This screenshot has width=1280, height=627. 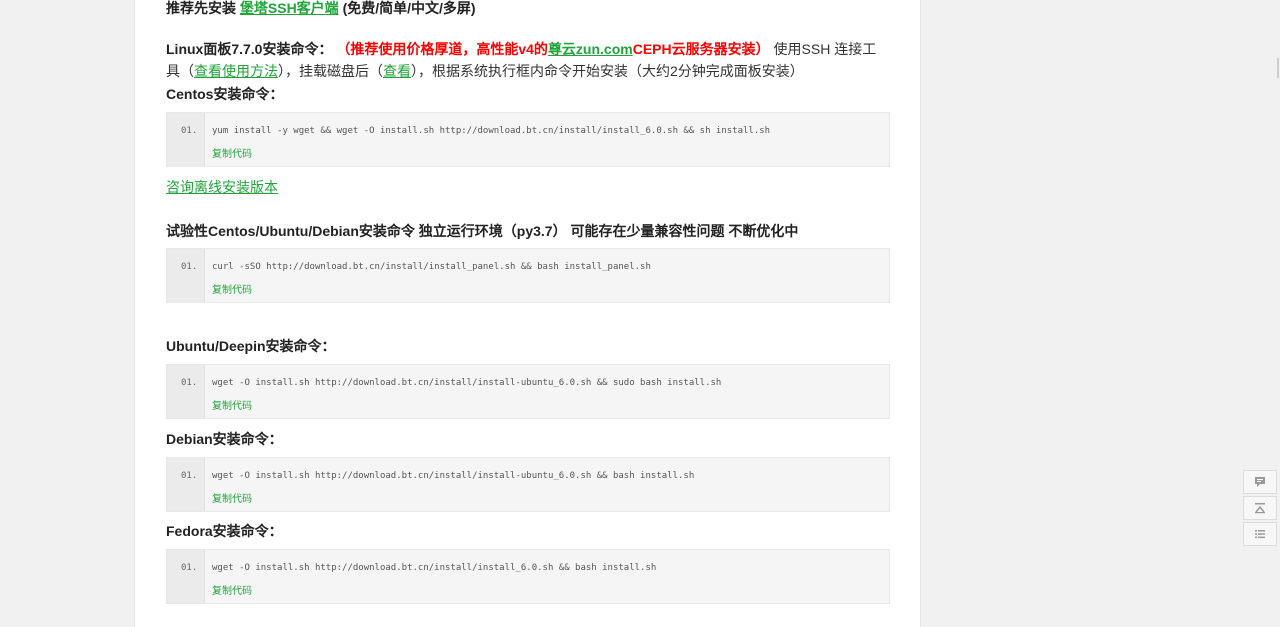 I want to click on linux-title: Linux面板7.7.0安装命令：, so click(x=249, y=49).